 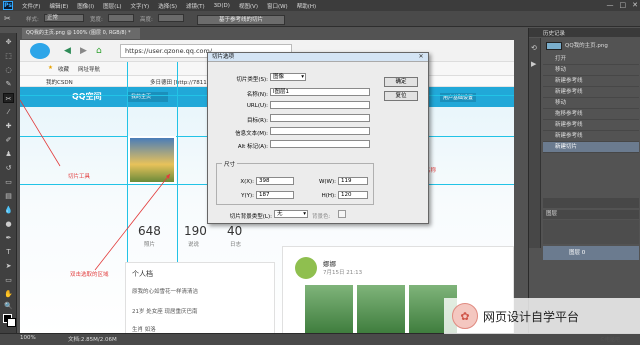 What do you see at coordinates (591, 46) in the screenshot?
I see `history-snapshot: QQ我的主页.png` at bounding box center [591, 46].